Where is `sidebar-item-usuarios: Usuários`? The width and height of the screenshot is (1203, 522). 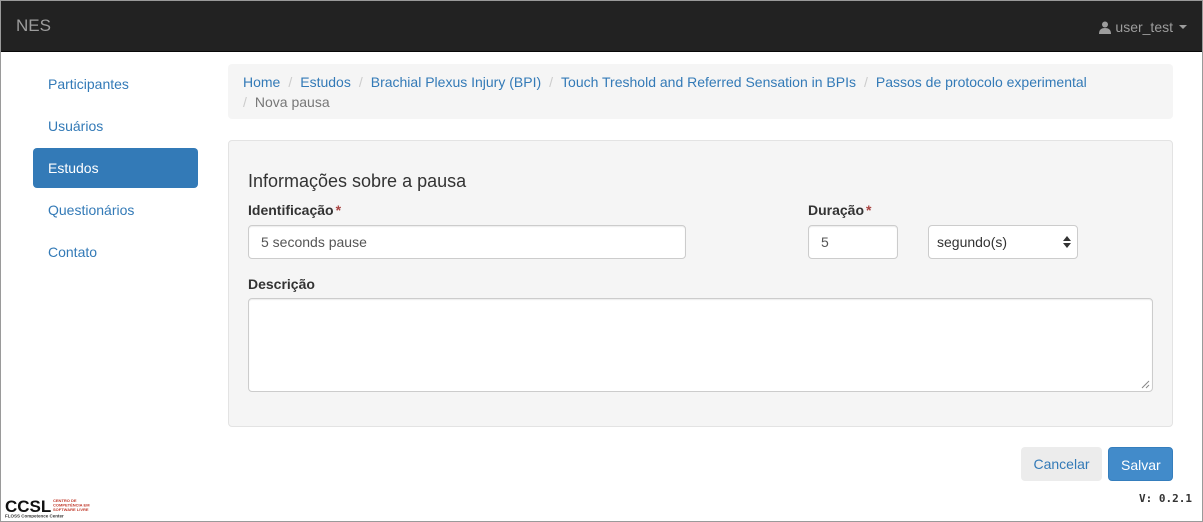 sidebar-item-usuarios: Usuários is located at coordinates (115, 126).